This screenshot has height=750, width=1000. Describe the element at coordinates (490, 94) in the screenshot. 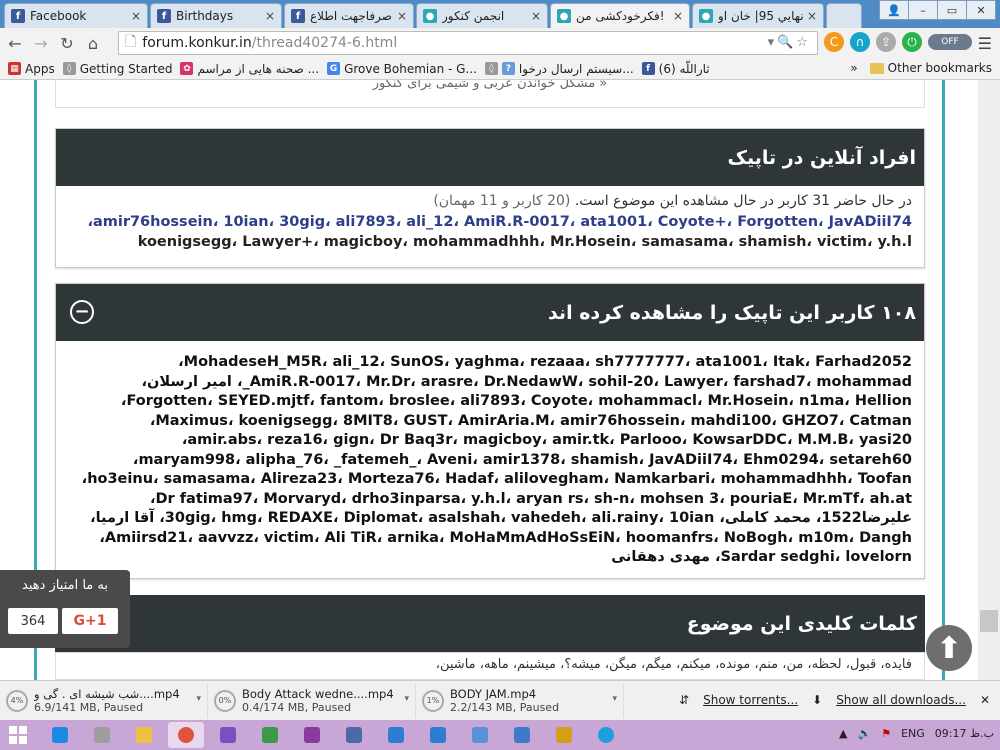

I see `prev-thread-link: « مشکل خواندن عربی و شیمی برای کنکور` at that location.